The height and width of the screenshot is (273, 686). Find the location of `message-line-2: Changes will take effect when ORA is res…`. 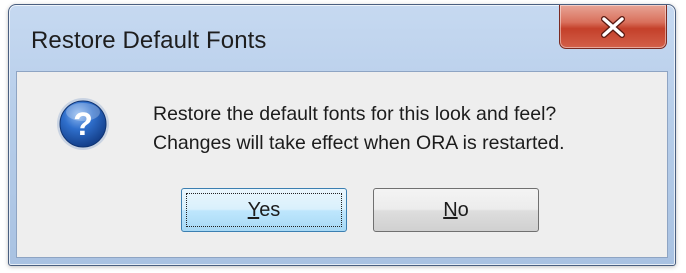

message-line-2: Changes will take effect when ORA is res… is located at coordinates (359, 143).